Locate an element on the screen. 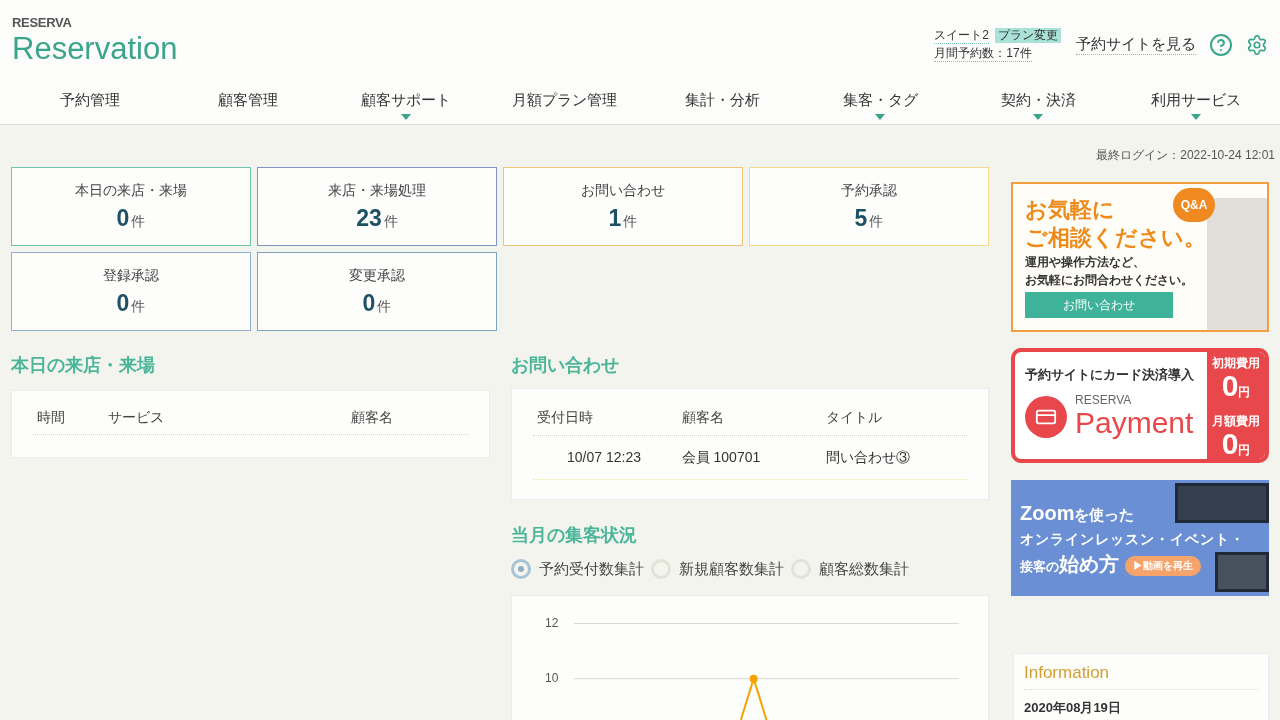 The height and width of the screenshot is (720, 1280). card-title: 予約承認 is located at coordinates (869, 190).